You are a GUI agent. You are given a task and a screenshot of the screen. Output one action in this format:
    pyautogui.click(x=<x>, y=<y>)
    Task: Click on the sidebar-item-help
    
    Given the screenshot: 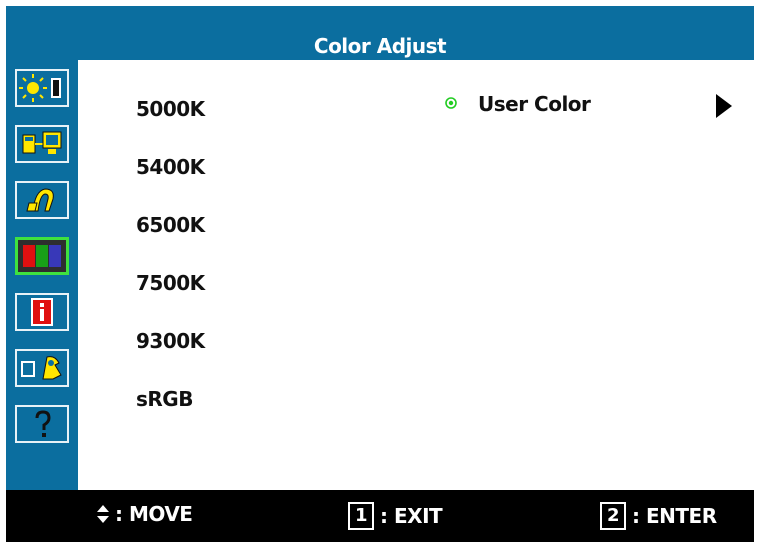 What is the action you would take?
    pyautogui.click(x=42, y=424)
    